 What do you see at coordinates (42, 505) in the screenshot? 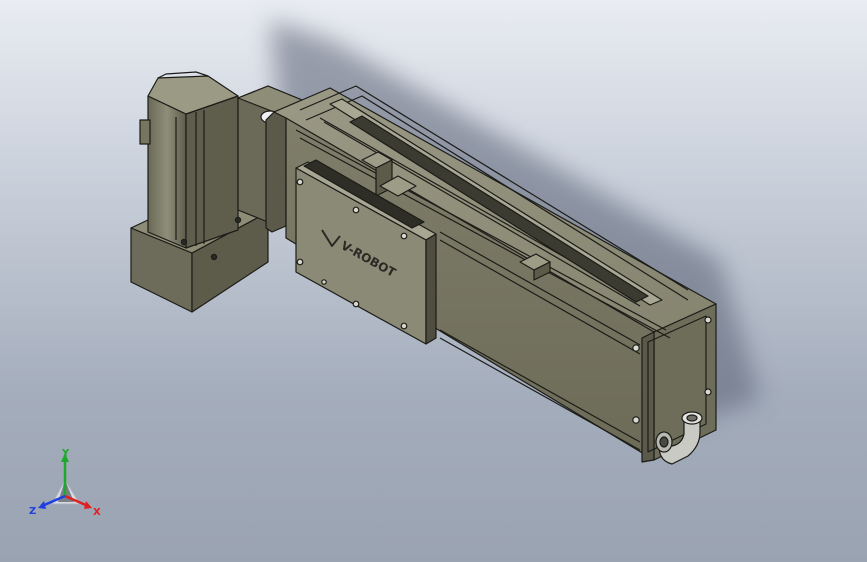
I see `z-axis-arrowhead` at bounding box center [42, 505].